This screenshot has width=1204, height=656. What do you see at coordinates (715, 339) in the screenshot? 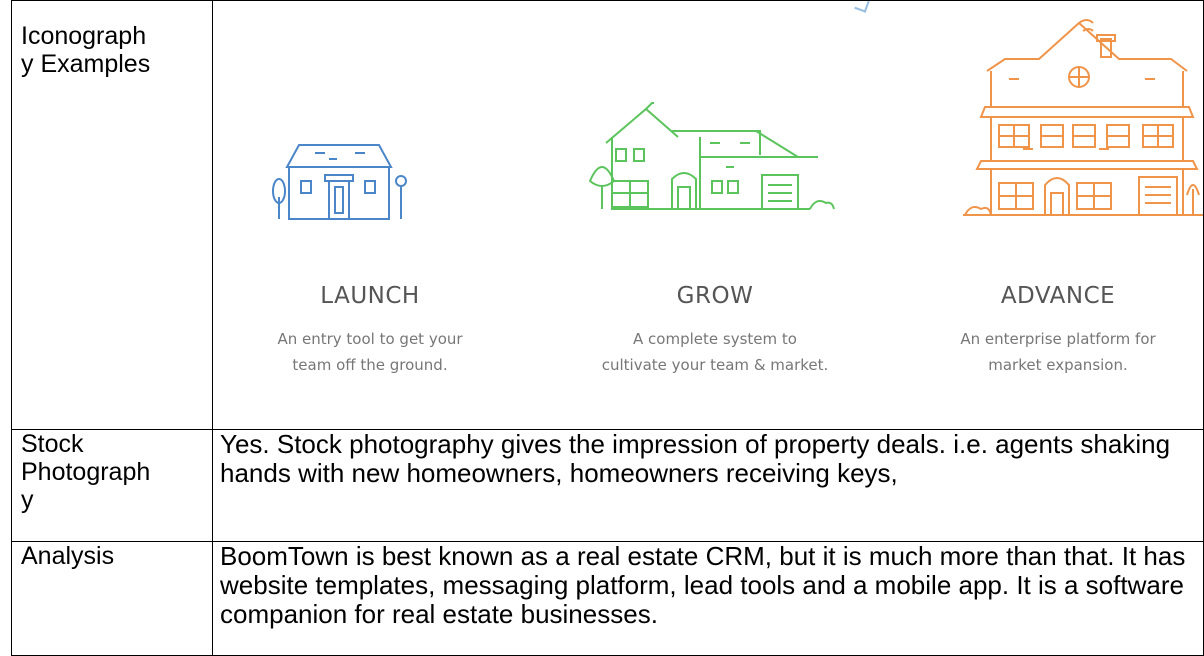
I see `tier-description-line: A complete system to` at bounding box center [715, 339].